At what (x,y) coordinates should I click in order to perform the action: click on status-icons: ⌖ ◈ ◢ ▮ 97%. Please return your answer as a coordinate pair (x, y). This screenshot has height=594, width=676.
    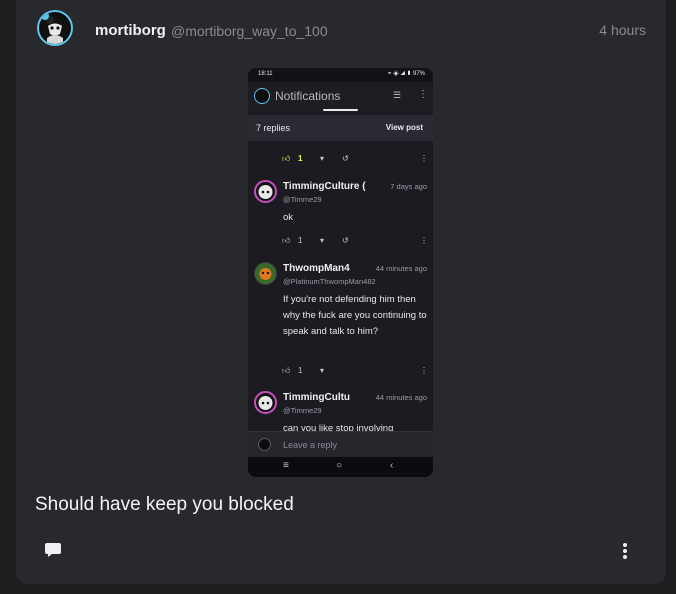
    Looking at the image, I should click on (406, 74).